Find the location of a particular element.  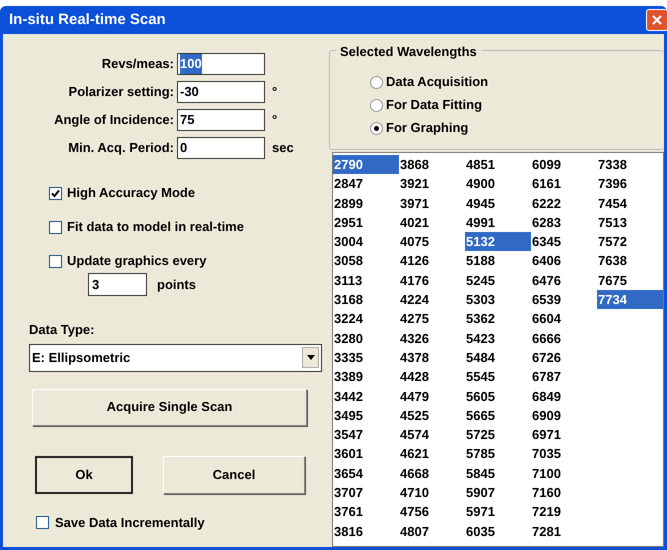

list-item: 4574 is located at coordinates (432, 434).